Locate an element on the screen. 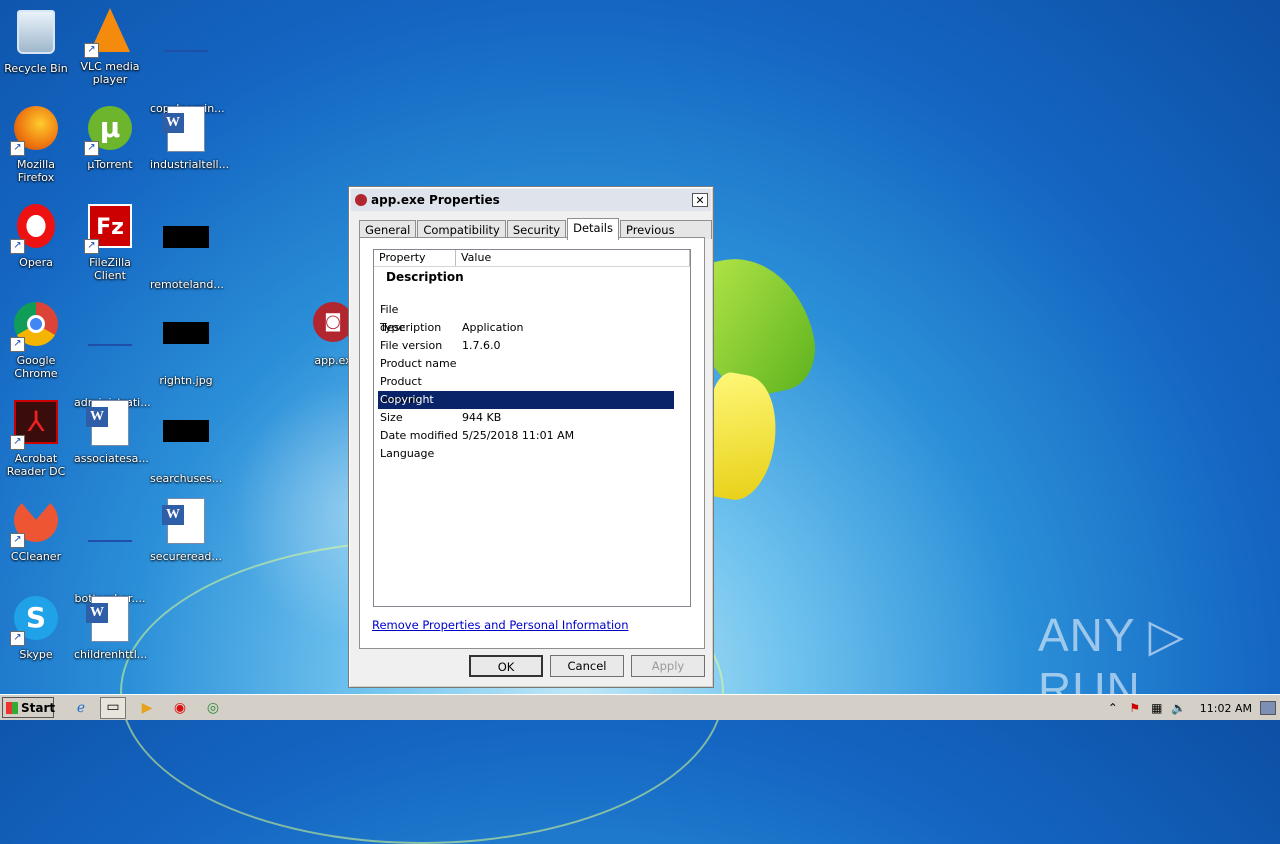 The image size is (1280, 844). property-name: Product version is located at coordinates (401, 390).